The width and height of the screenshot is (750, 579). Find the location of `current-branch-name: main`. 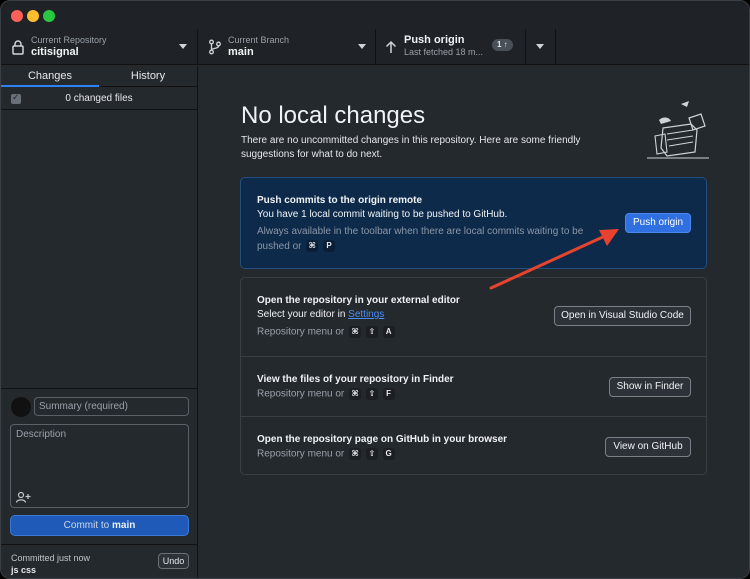

current-branch-name: main is located at coordinates (241, 52).